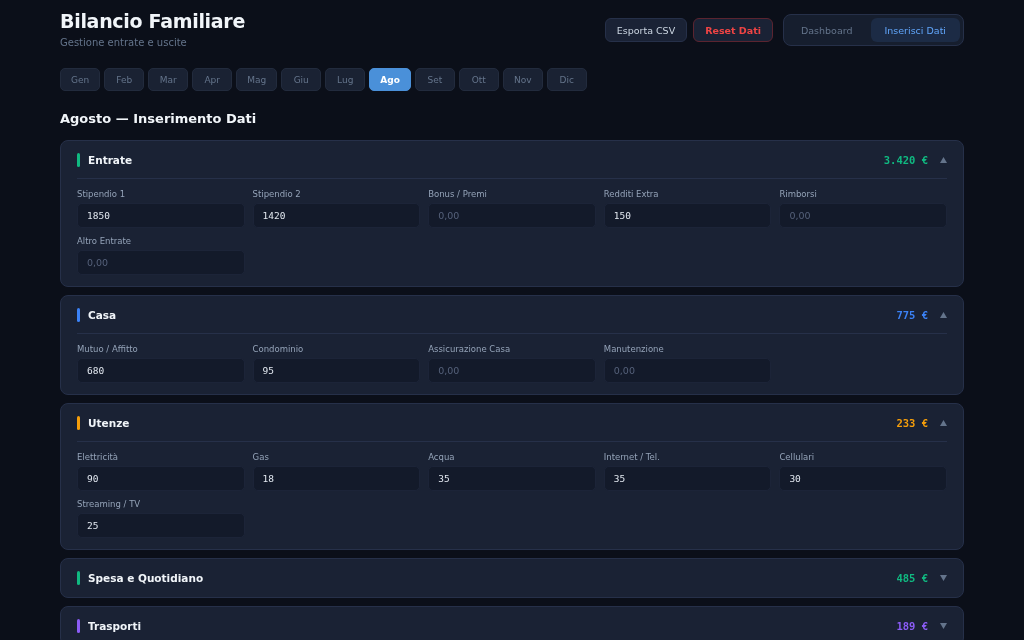  I want to click on field-label: Assicurazione Casa, so click(470, 349).